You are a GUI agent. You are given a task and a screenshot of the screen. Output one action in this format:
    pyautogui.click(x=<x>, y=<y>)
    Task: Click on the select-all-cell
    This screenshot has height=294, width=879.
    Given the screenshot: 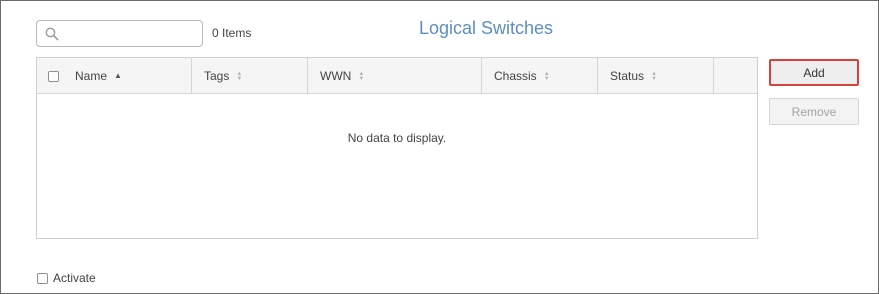 What is the action you would take?
    pyautogui.click(x=53, y=76)
    